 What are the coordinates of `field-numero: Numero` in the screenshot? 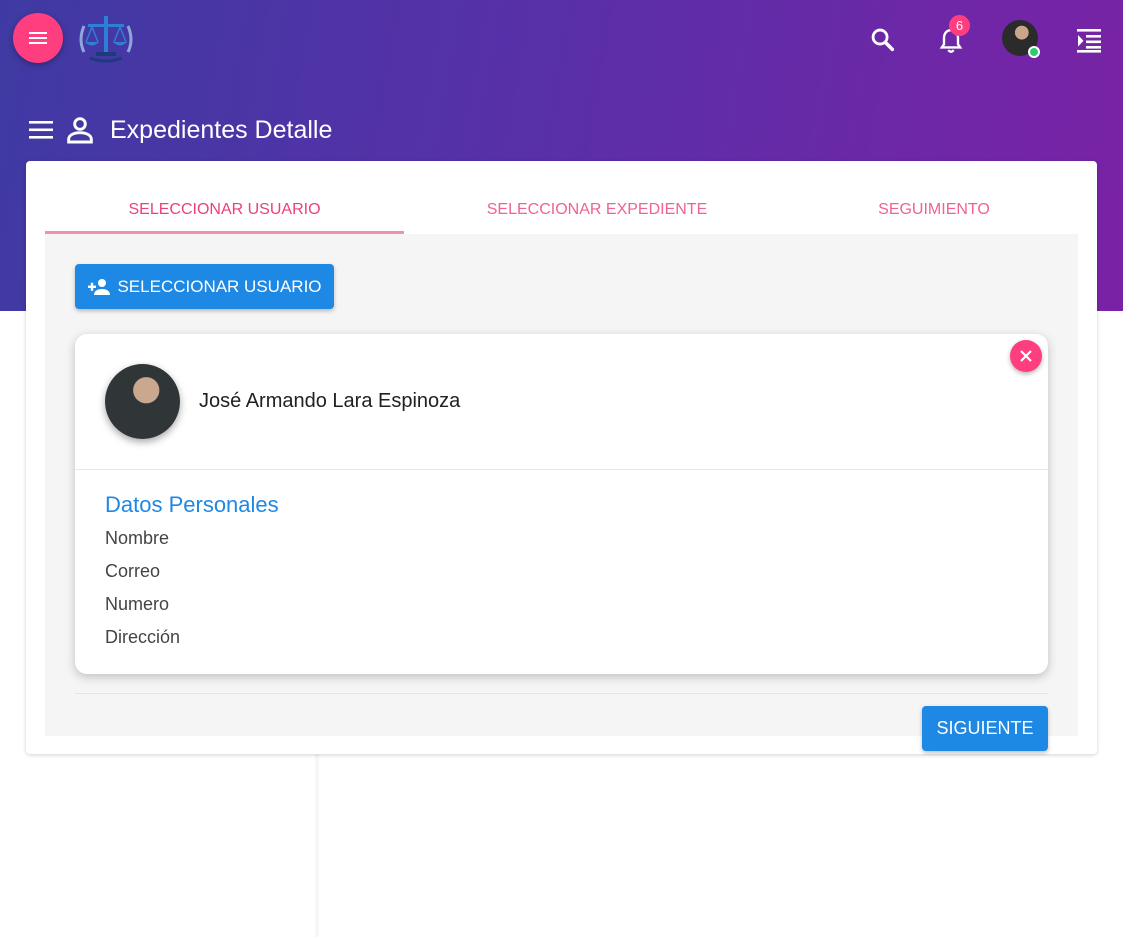 It's located at (137, 604).